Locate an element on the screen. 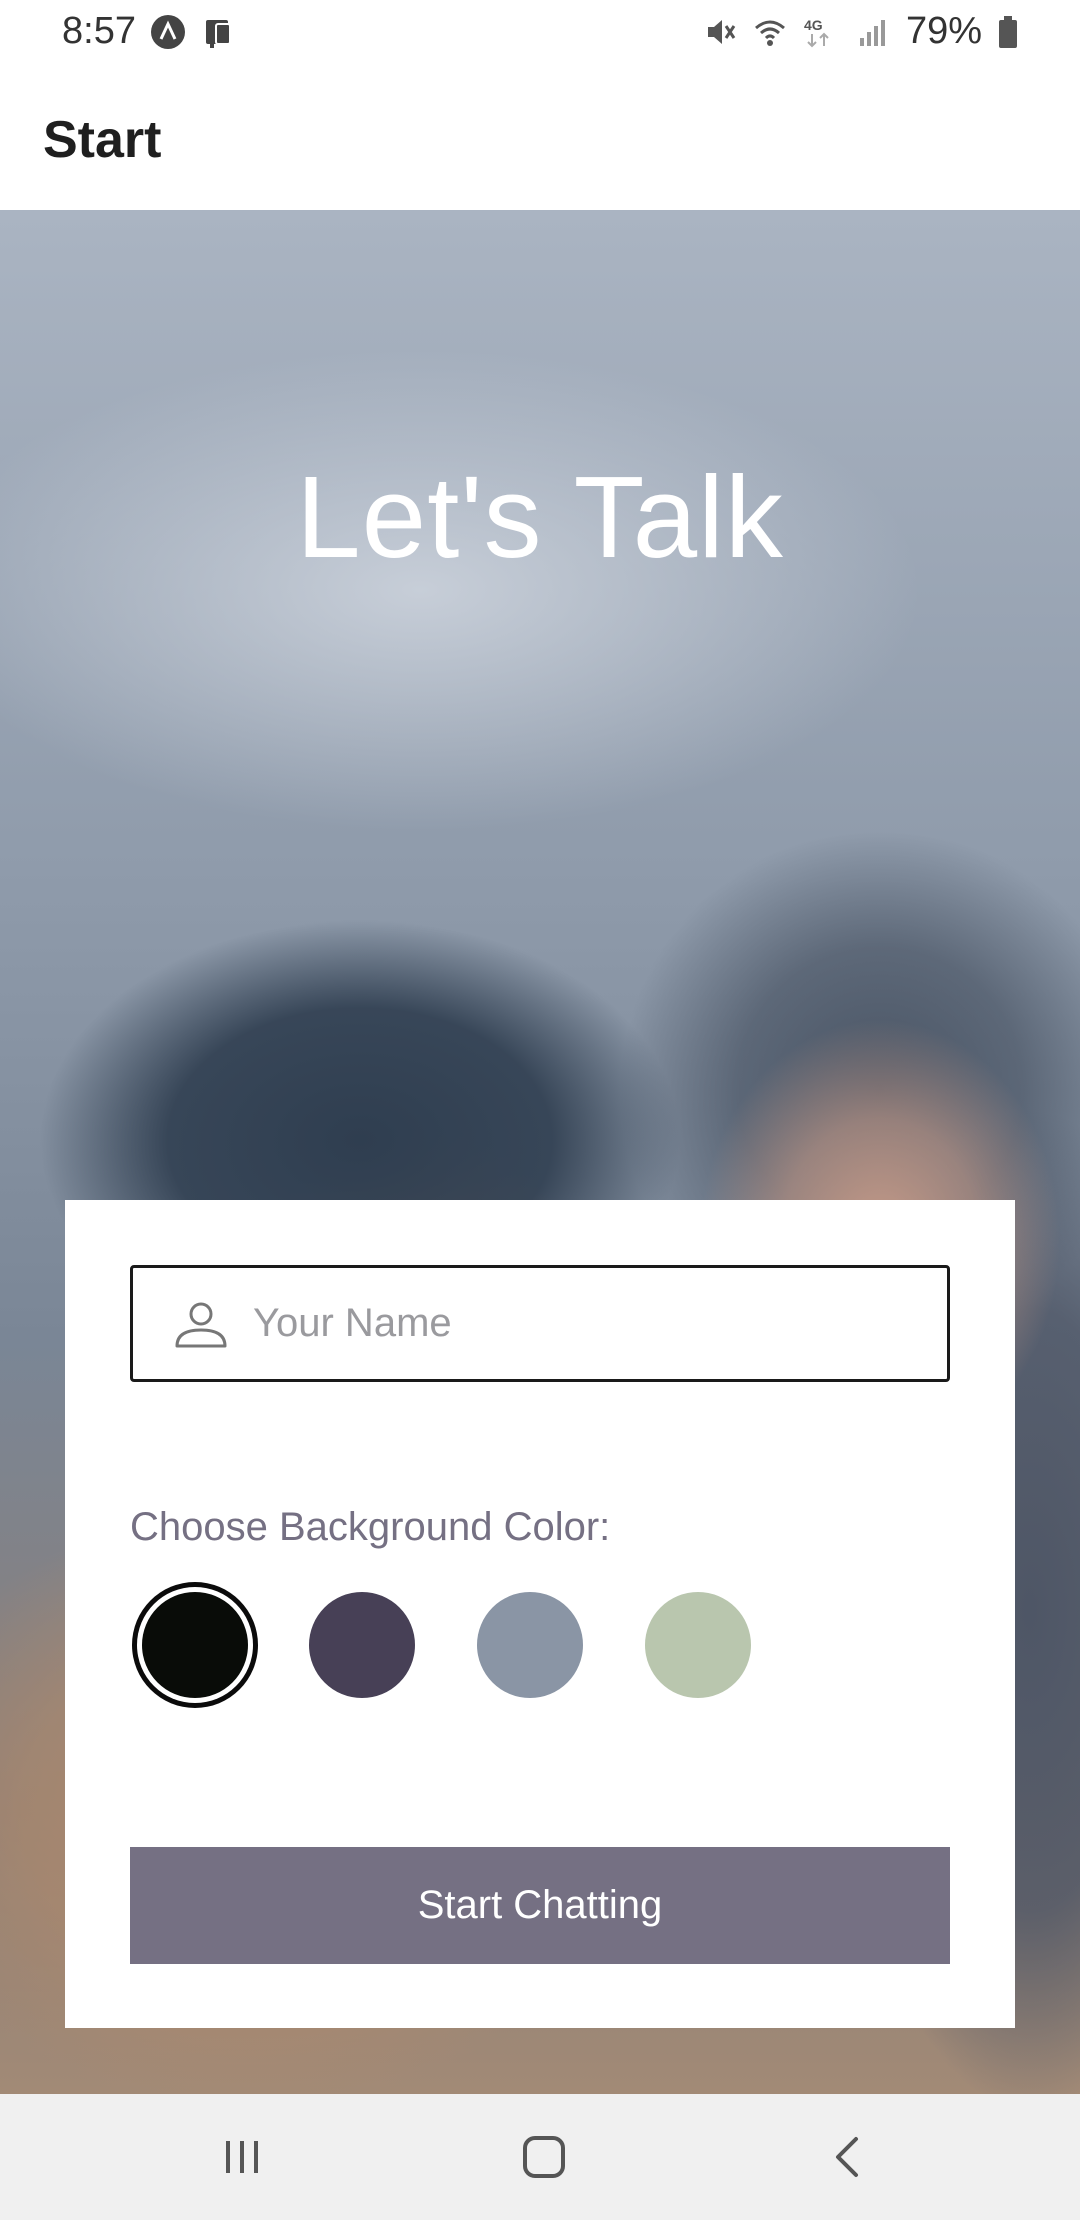 The width and height of the screenshot is (1080, 2220). svg-text: 4G is located at coordinates (813, 25).